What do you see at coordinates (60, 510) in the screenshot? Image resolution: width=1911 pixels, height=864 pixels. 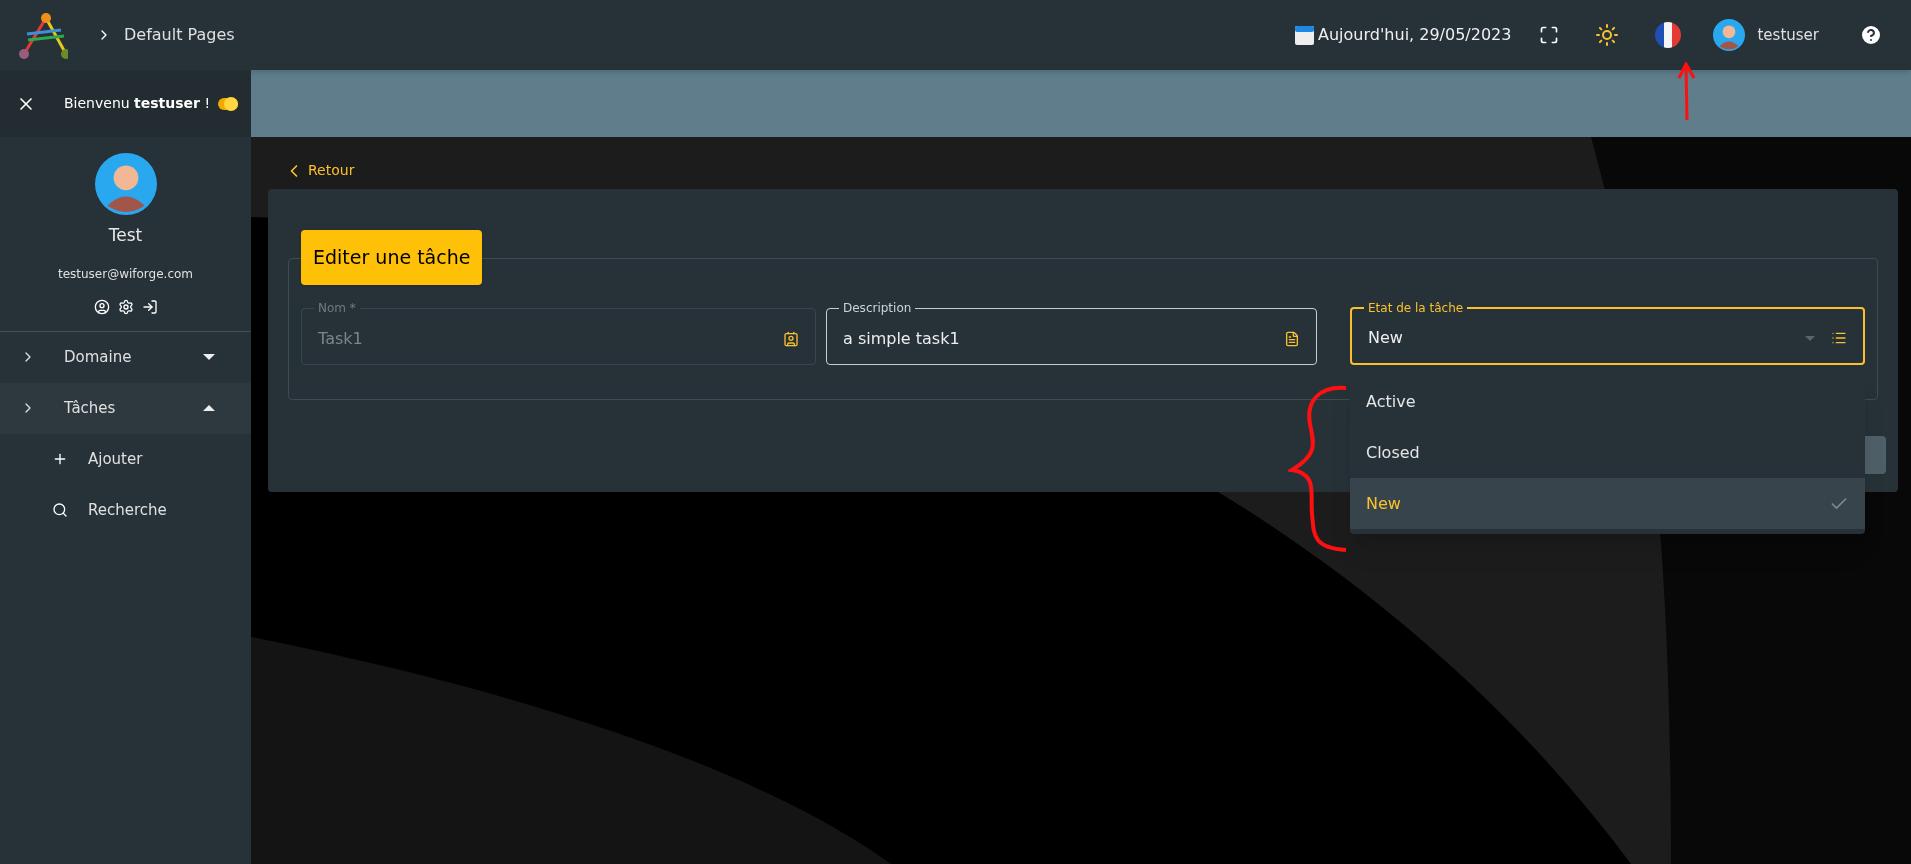 I see `search-icon` at bounding box center [60, 510].